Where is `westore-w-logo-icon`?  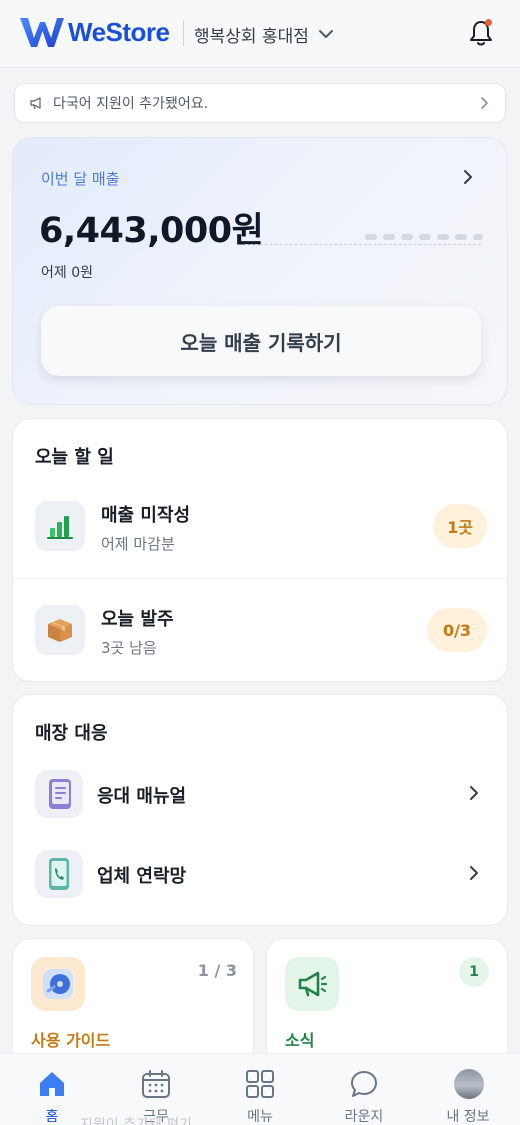 westore-w-logo-icon is located at coordinates (42, 32).